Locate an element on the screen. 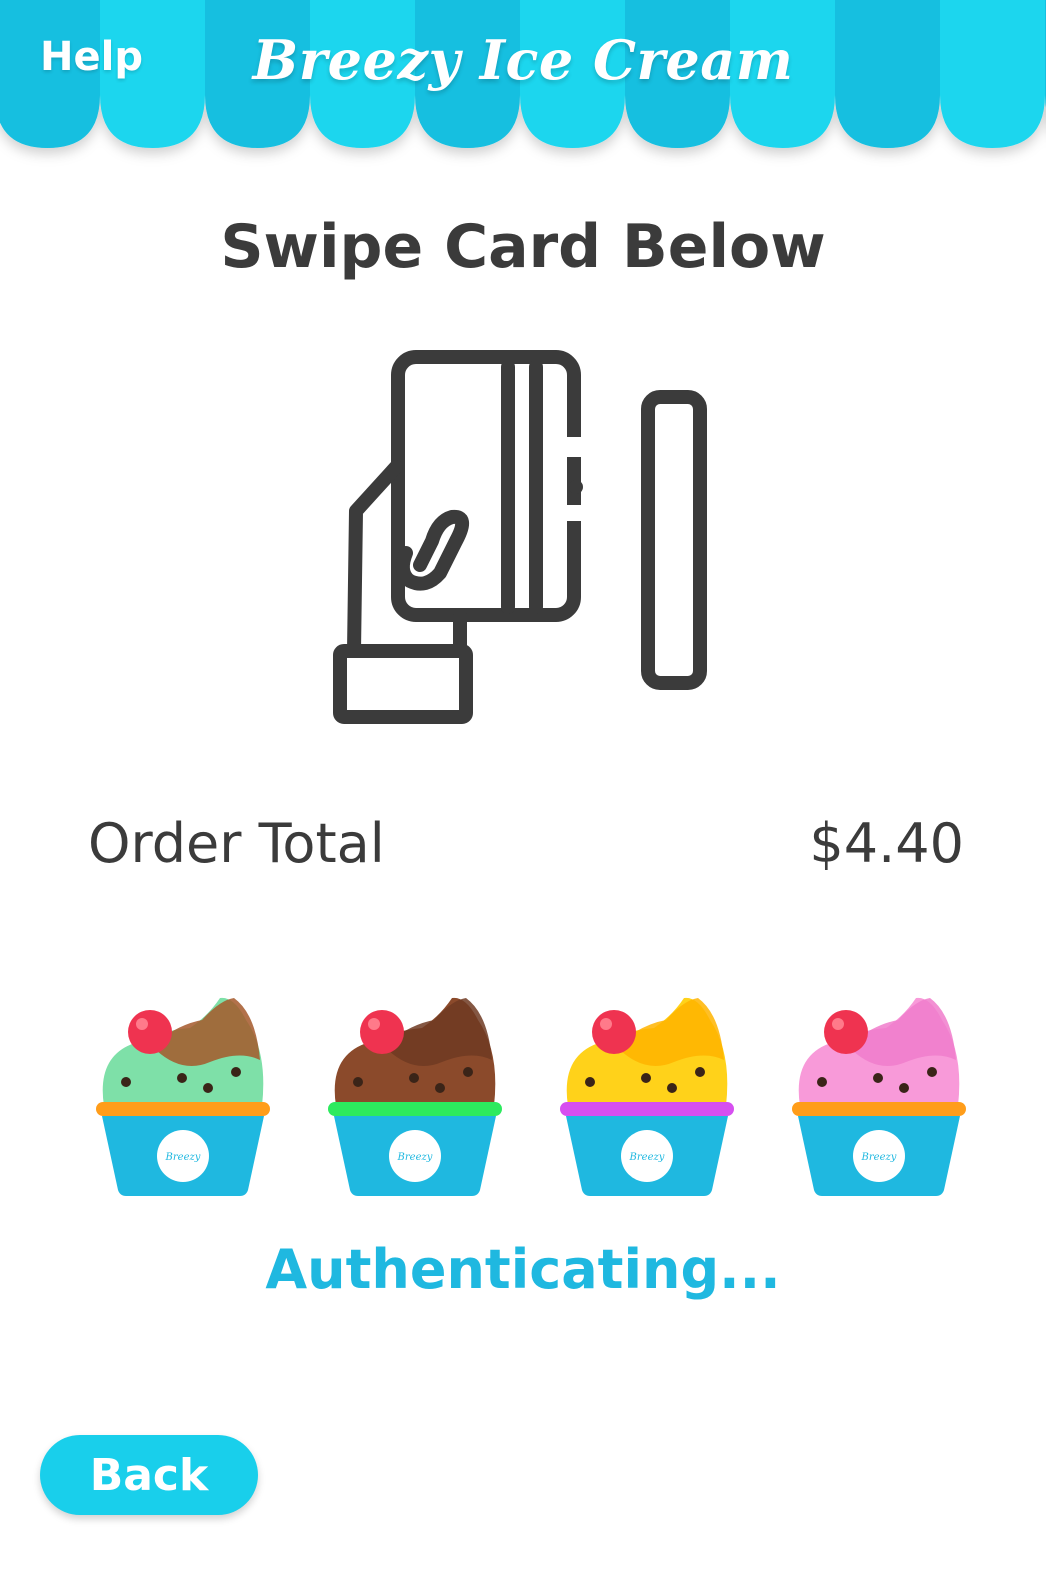 The height and width of the screenshot is (1570, 1046). app-title: Breezy Ice Cream is located at coordinates (523, 60).